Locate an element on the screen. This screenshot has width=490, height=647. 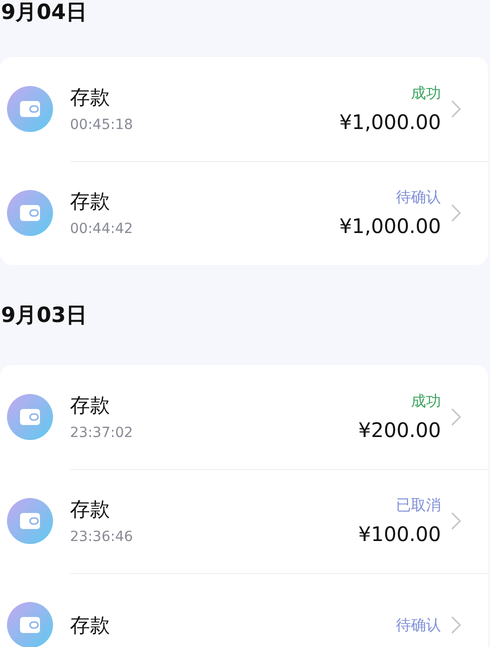
date-heading: 9月03日 is located at coordinates (44, 315).